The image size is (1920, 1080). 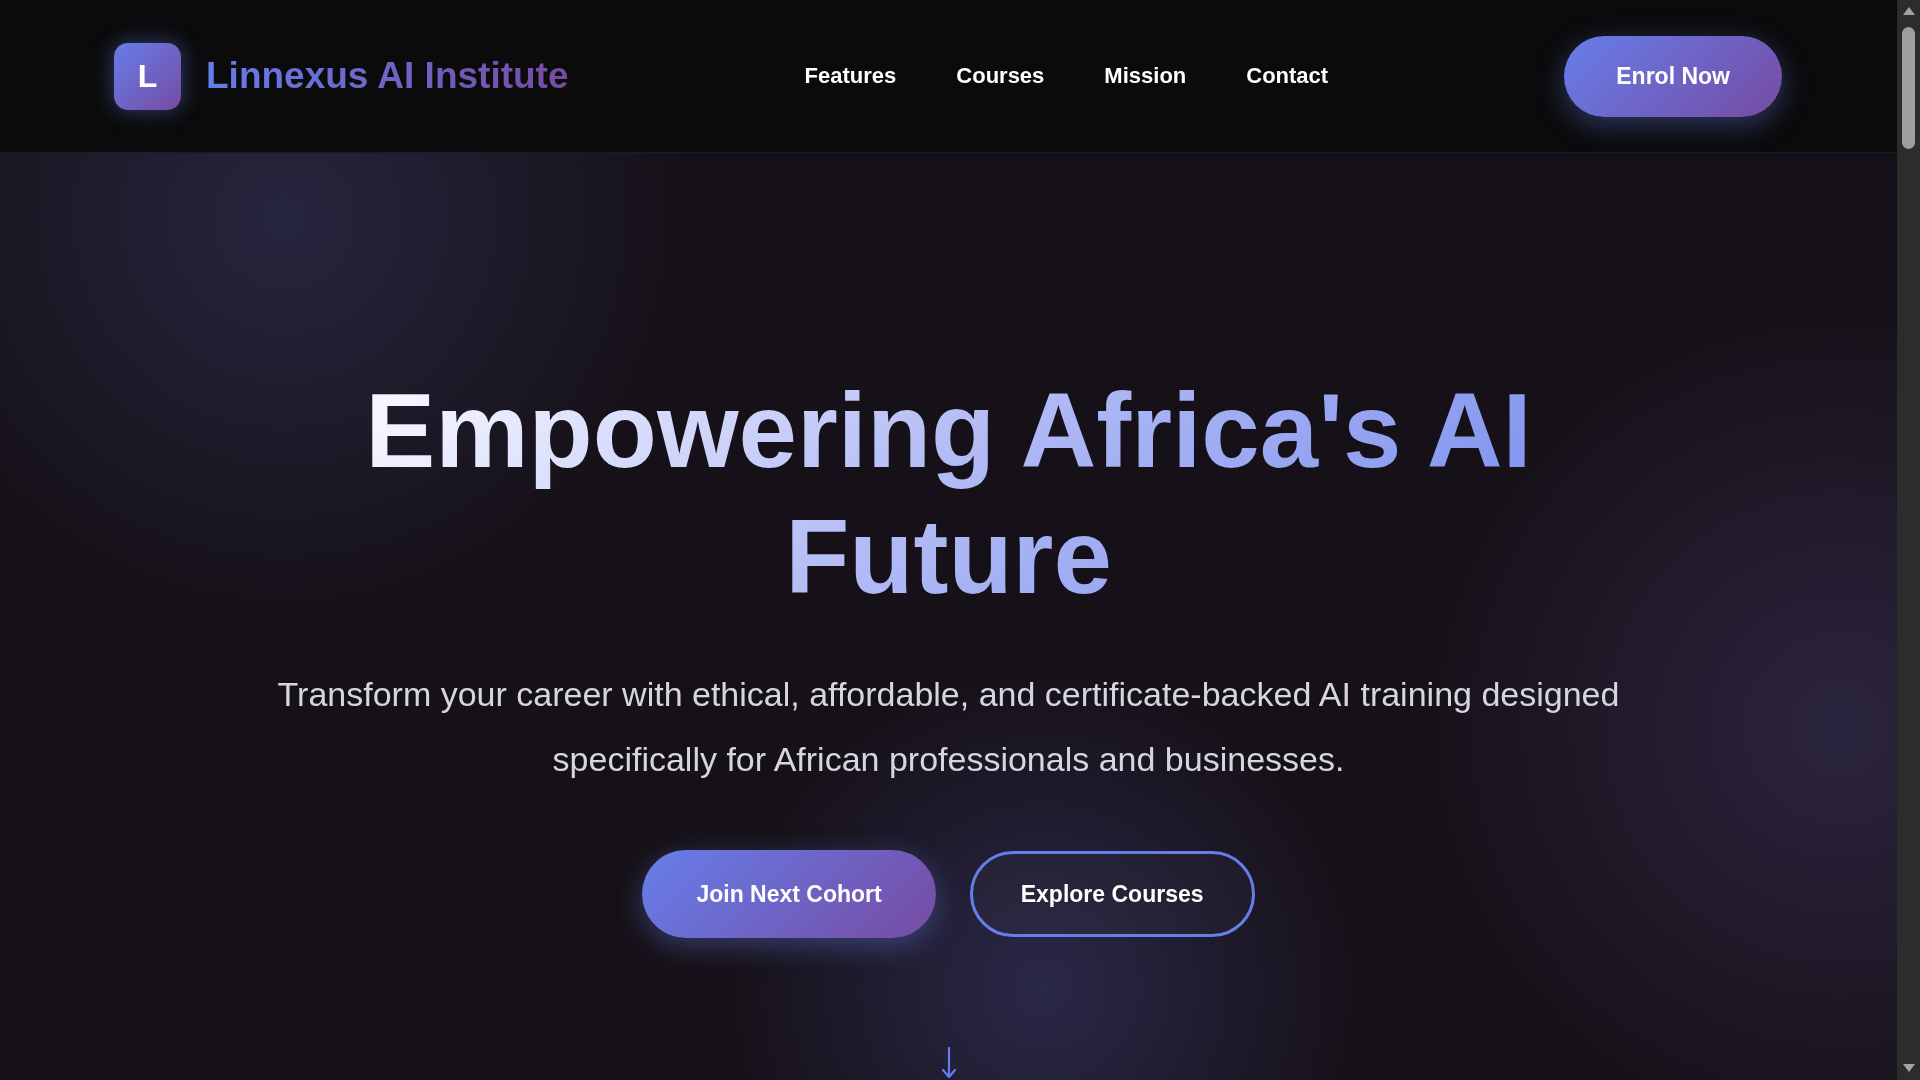 What do you see at coordinates (1287, 76) in the screenshot?
I see `nav-link: Contact` at bounding box center [1287, 76].